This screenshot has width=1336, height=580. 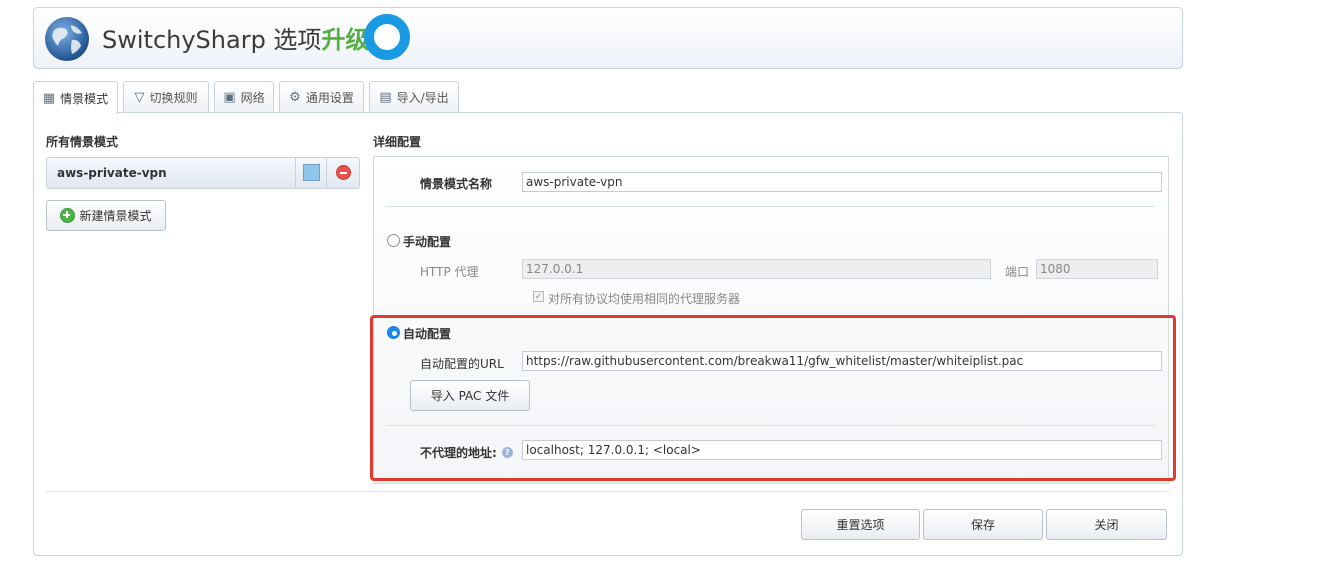 I want to click on status-ring-icon, so click(x=387, y=37).